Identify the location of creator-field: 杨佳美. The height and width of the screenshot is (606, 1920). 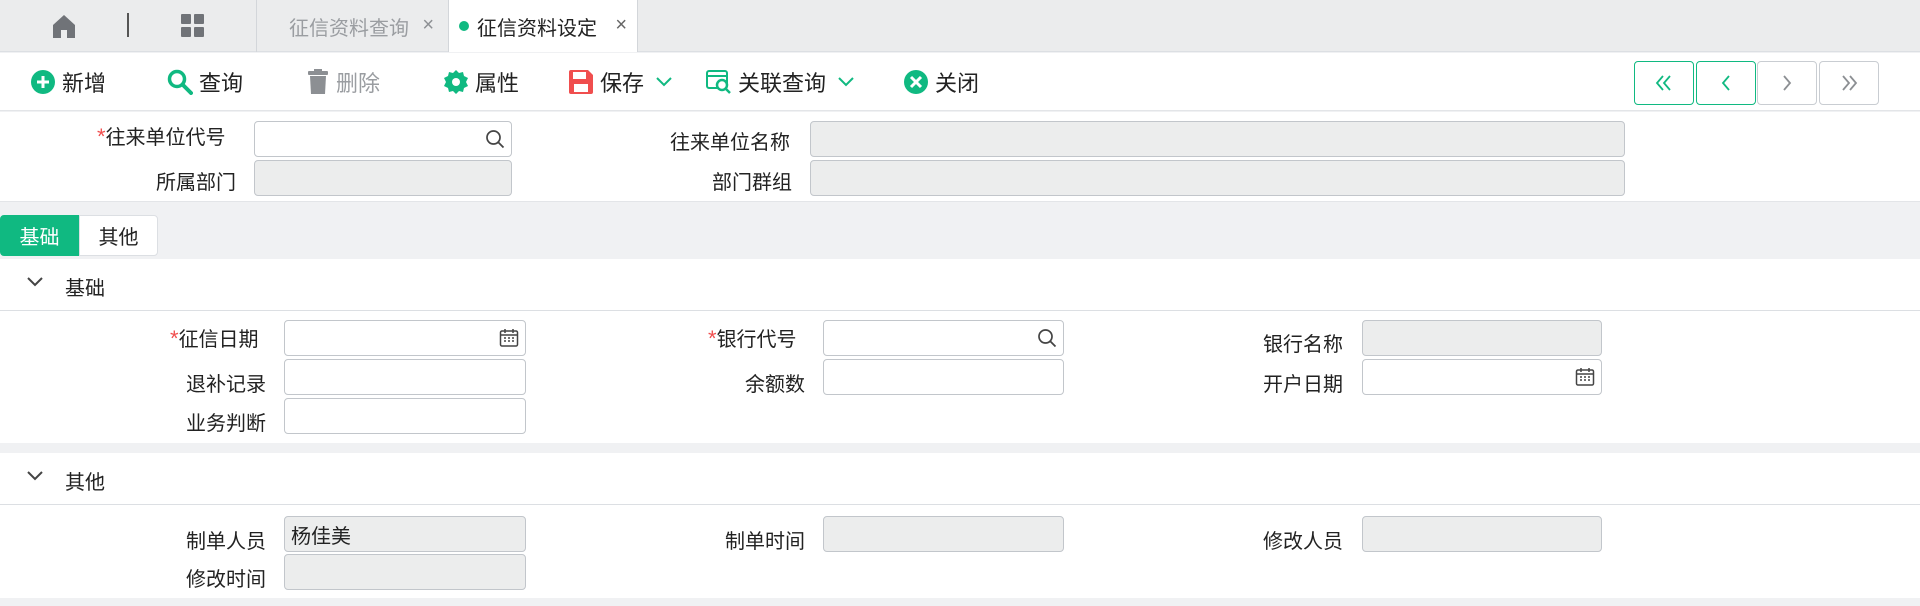
(405, 534).